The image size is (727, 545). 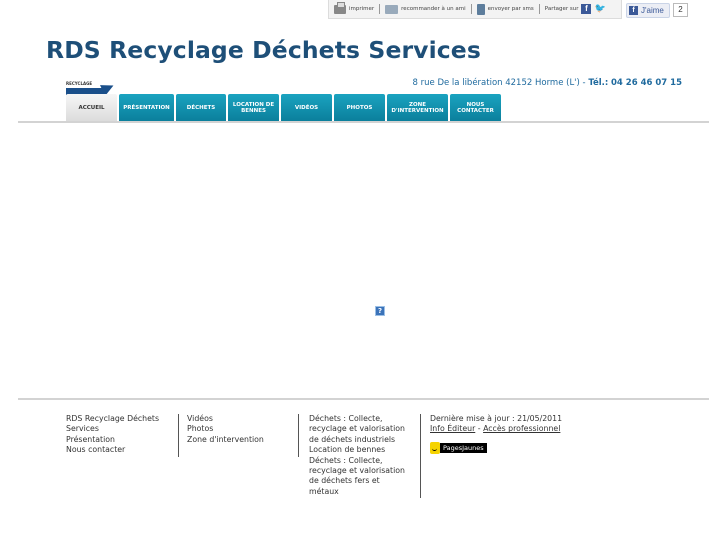 What do you see at coordinates (646, 83) in the screenshot?
I see `tel-number: 04 26 46 07 15` at bounding box center [646, 83].